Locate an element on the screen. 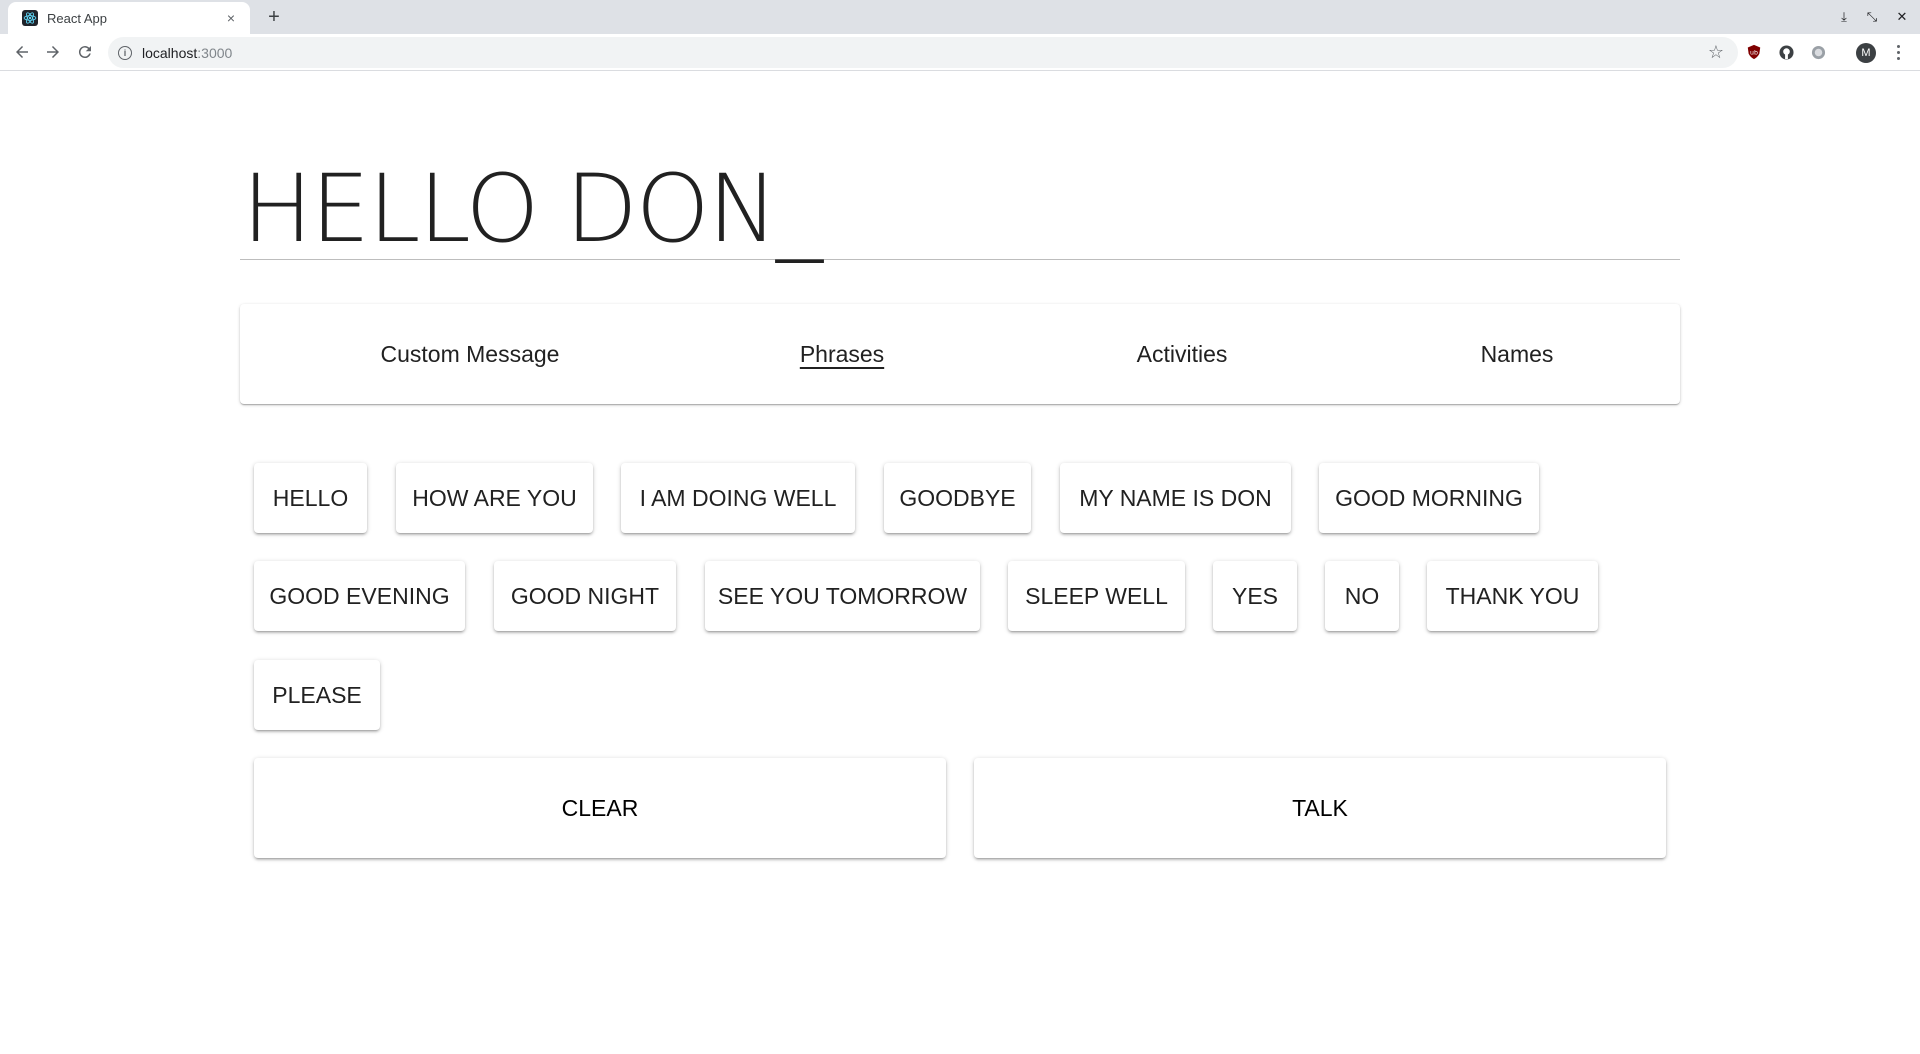  browser-menu-icon is located at coordinates (1898, 52).